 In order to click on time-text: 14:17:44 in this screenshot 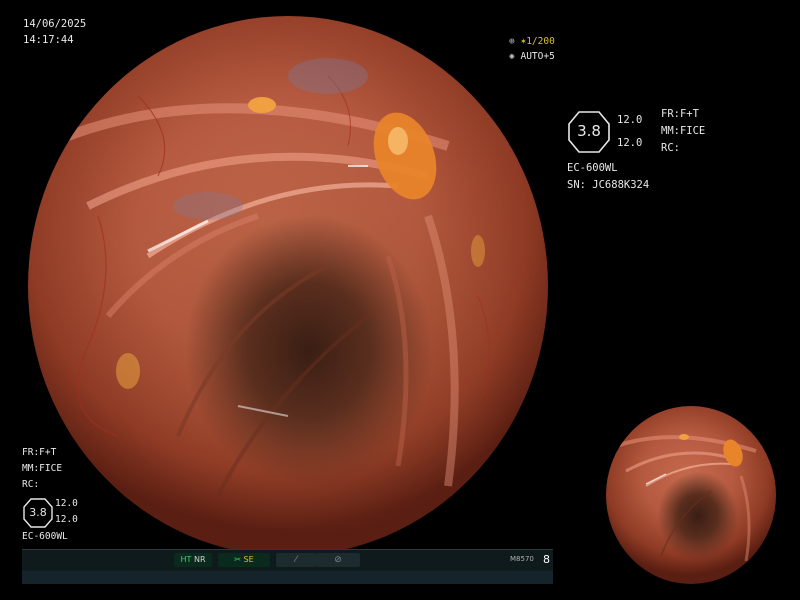, I will do `click(48, 40)`.